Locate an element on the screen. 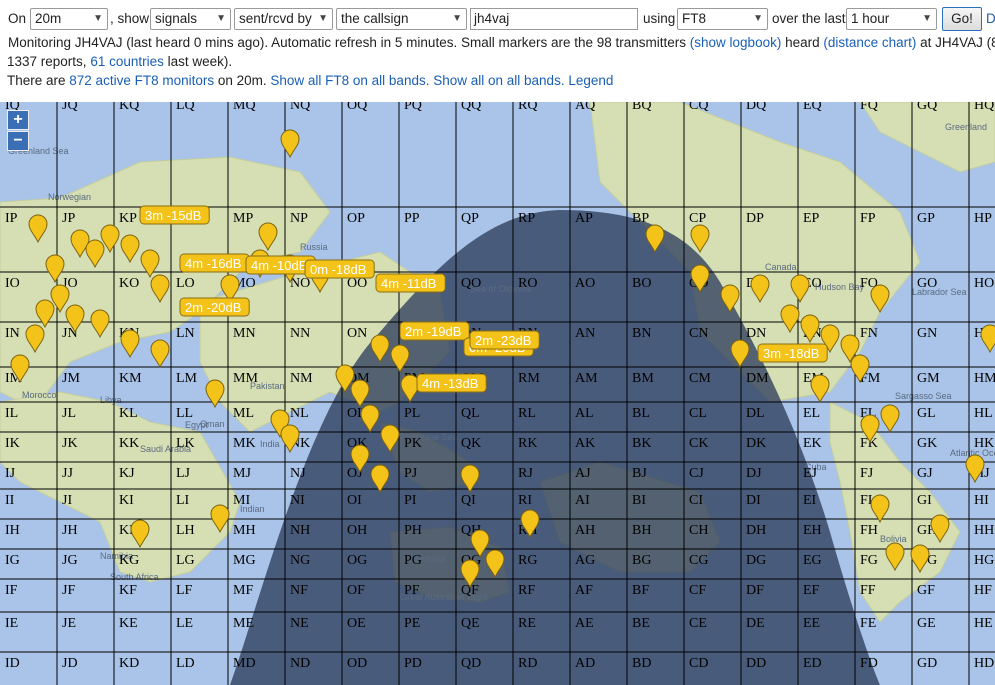  grid-label: BK is located at coordinates (641, 443).